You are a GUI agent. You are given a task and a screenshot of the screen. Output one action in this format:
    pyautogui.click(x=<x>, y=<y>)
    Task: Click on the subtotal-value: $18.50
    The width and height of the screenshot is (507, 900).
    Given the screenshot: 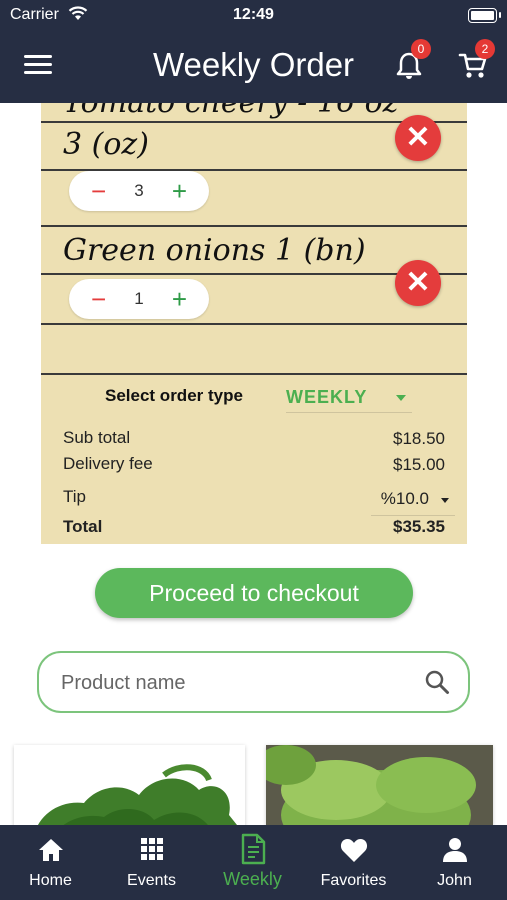 What is the action you would take?
    pyautogui.click(x=419, y=438)
    